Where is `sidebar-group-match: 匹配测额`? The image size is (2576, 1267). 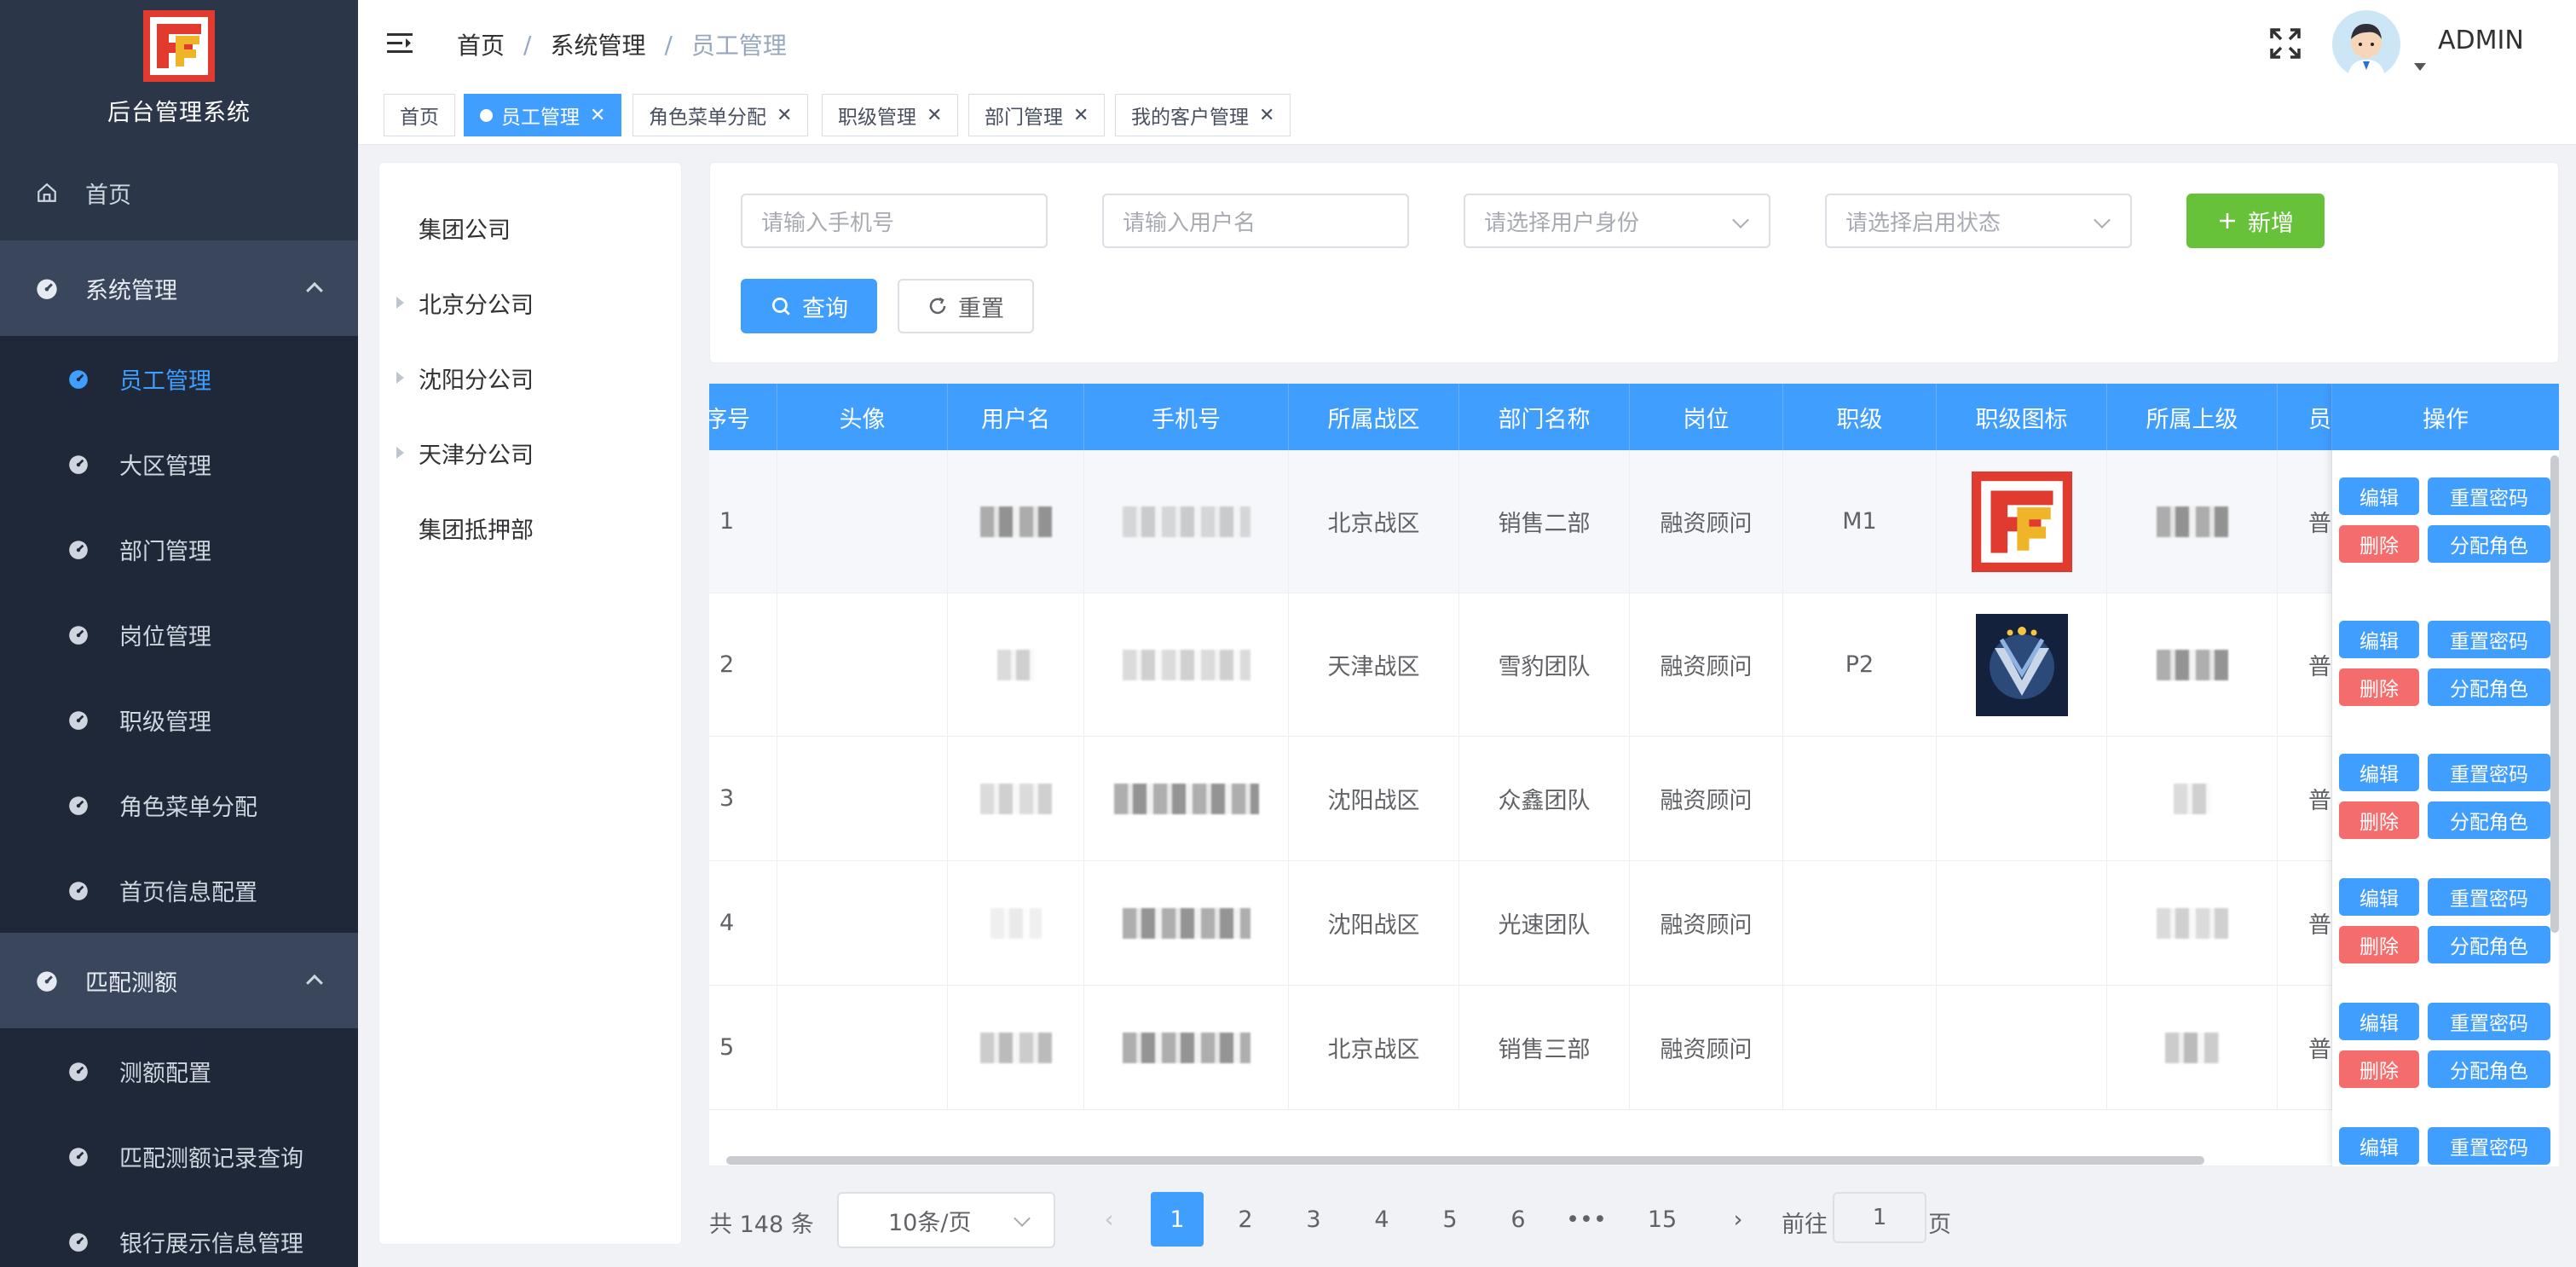 sidebar-group-match: 匹配测额 is located at coordinates (179, 981).